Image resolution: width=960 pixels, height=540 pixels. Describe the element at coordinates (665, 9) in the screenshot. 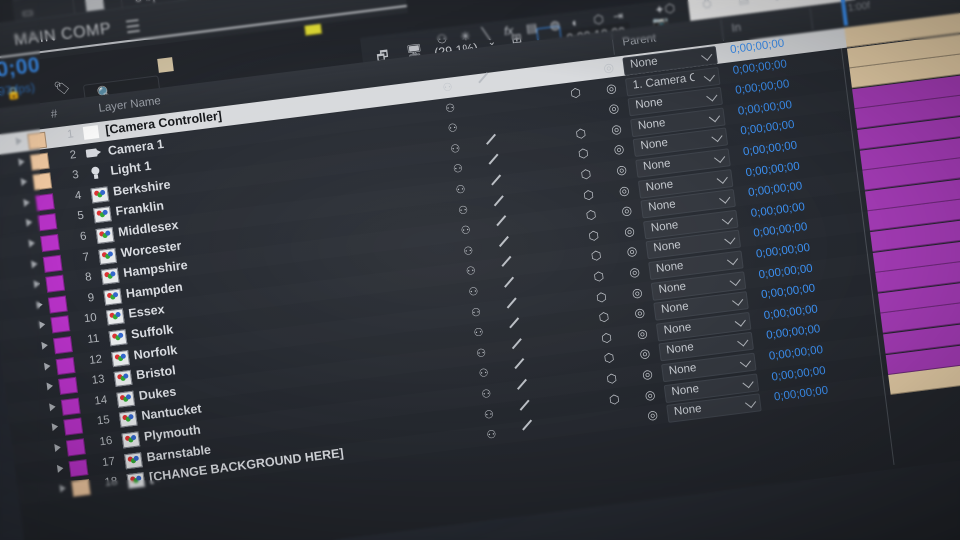

I see `new-3d-renderer-icon: ✦⬡` at that location.